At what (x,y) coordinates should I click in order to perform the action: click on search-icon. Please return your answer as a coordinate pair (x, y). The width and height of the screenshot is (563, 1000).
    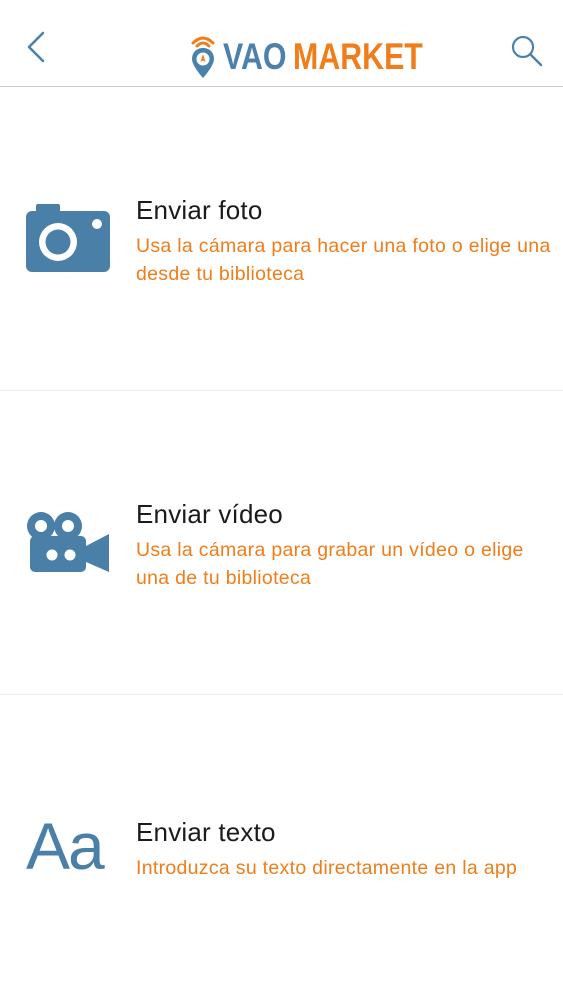
    Looking at the image, I should click on (527, 51).